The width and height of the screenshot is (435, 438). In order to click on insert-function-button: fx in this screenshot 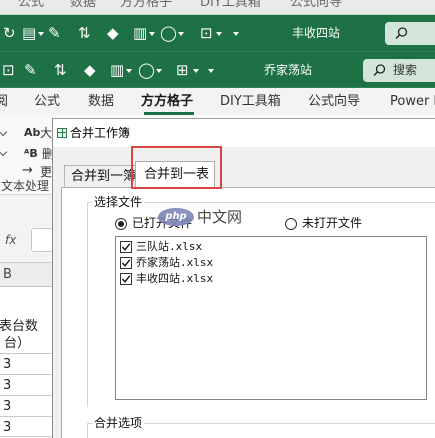, I will do `click(10, 240)`.